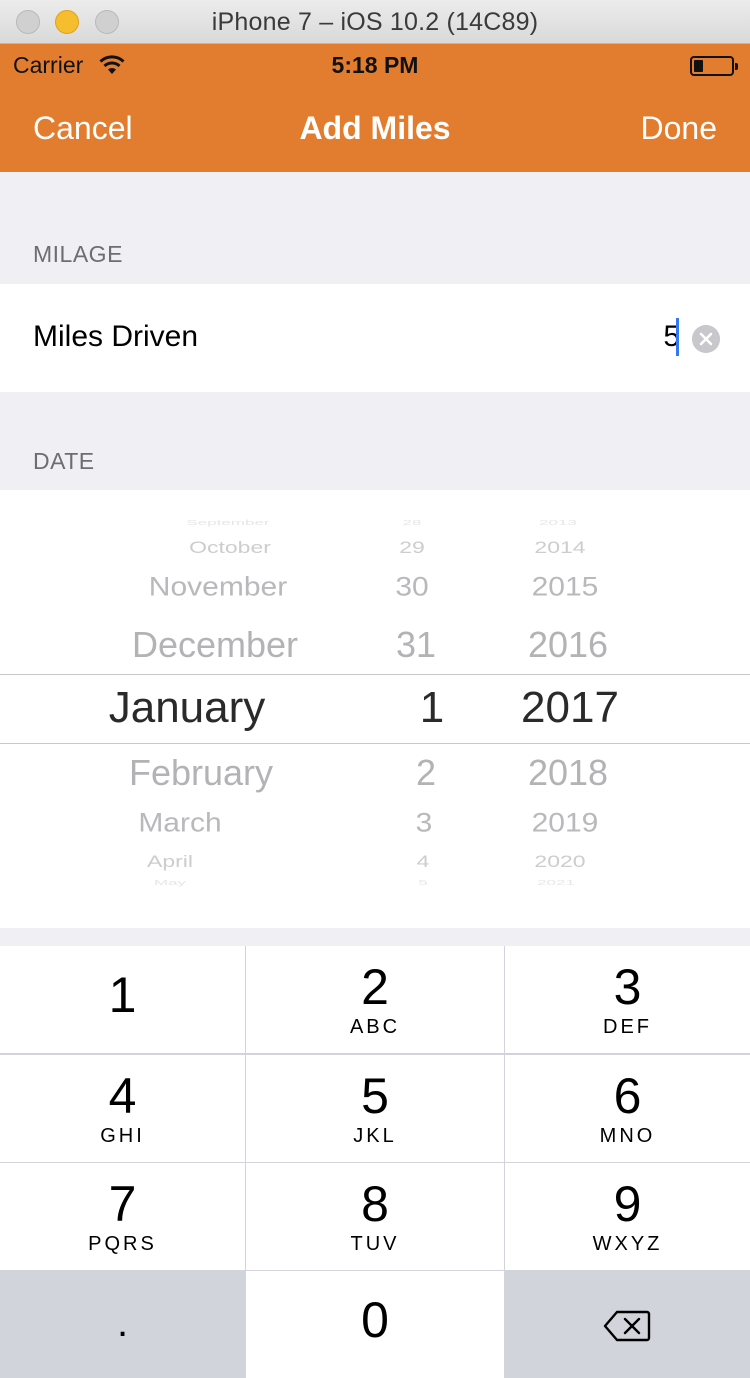  I want to click on key-number: 2, so click(375, 987).